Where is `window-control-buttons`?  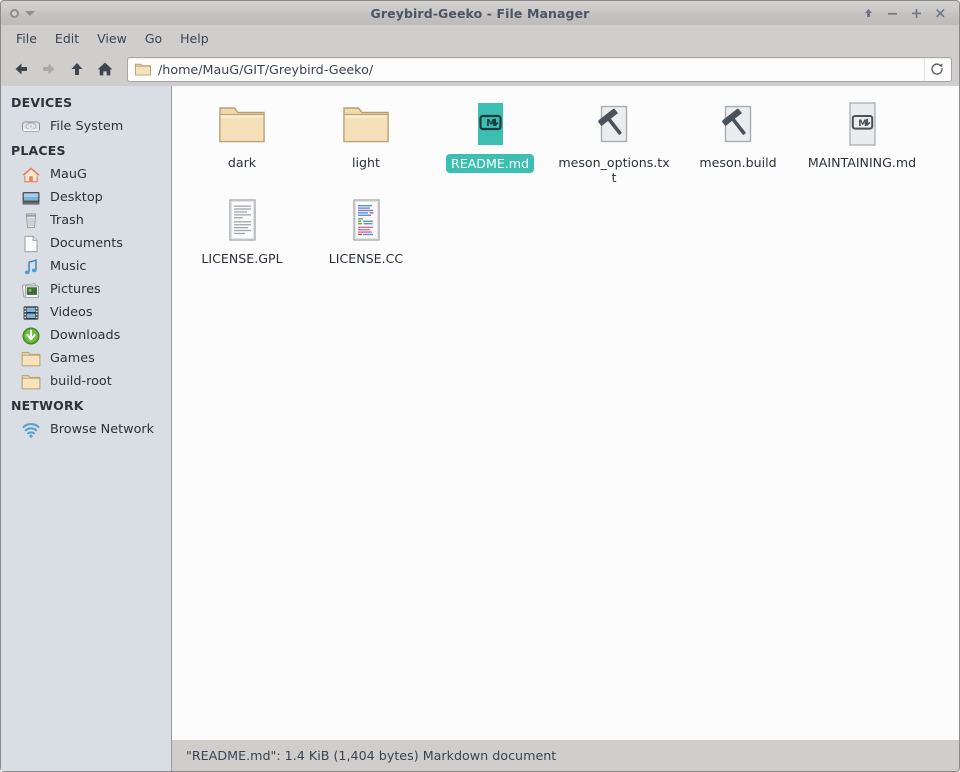 window-control-buttons is located at coordinates (910, 13).